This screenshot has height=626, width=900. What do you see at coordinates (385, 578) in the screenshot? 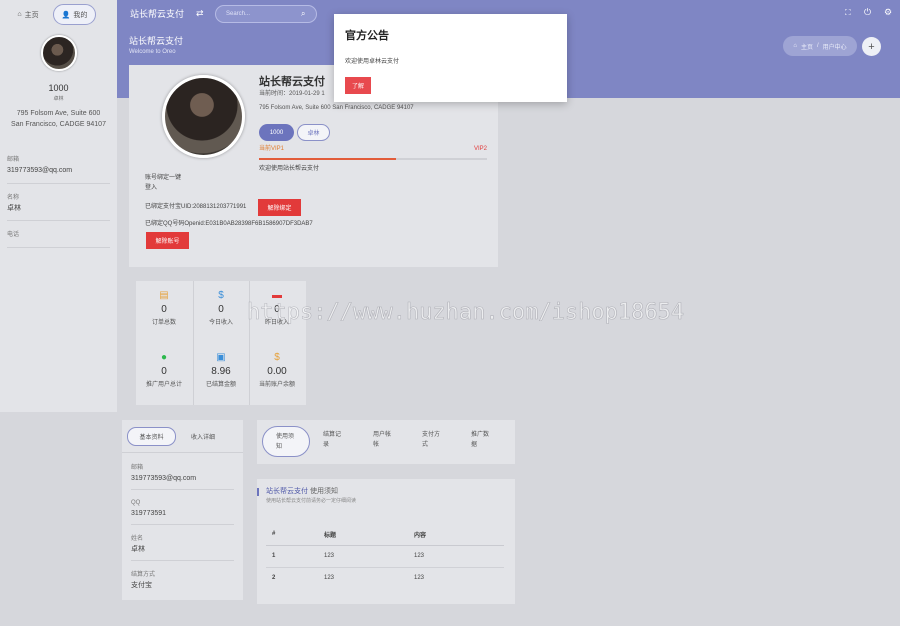
I see `table-row: 2 123 123` at bounding box center [385, 578].